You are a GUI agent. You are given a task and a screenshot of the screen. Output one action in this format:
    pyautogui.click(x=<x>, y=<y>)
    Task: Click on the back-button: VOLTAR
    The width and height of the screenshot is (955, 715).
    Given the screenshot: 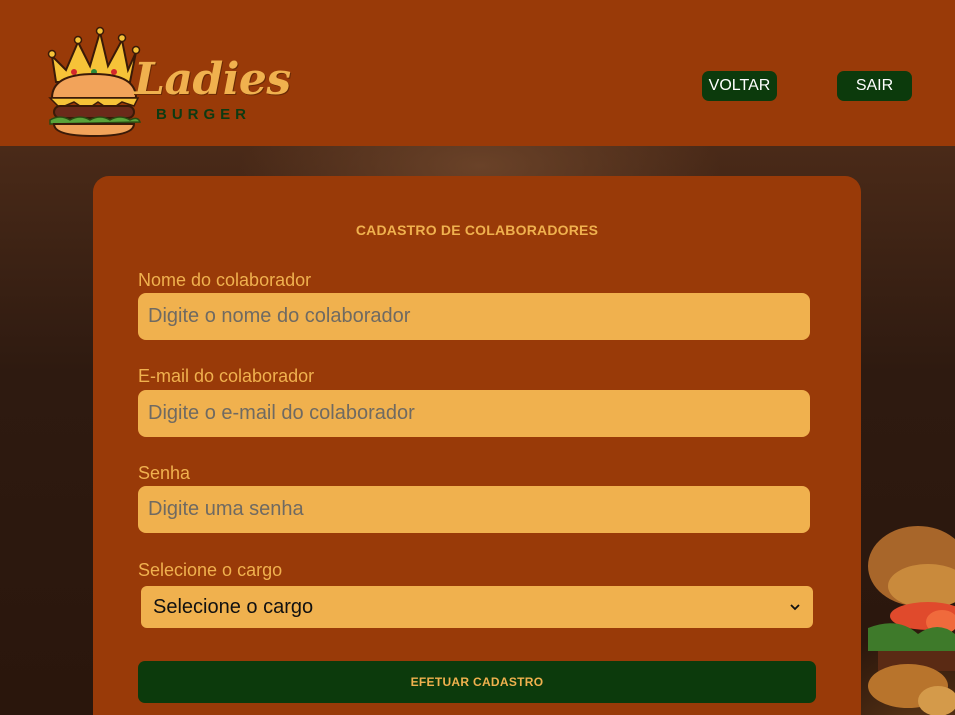 What is the action you would take?
    pyautogui.click(x=739, y=86)
    